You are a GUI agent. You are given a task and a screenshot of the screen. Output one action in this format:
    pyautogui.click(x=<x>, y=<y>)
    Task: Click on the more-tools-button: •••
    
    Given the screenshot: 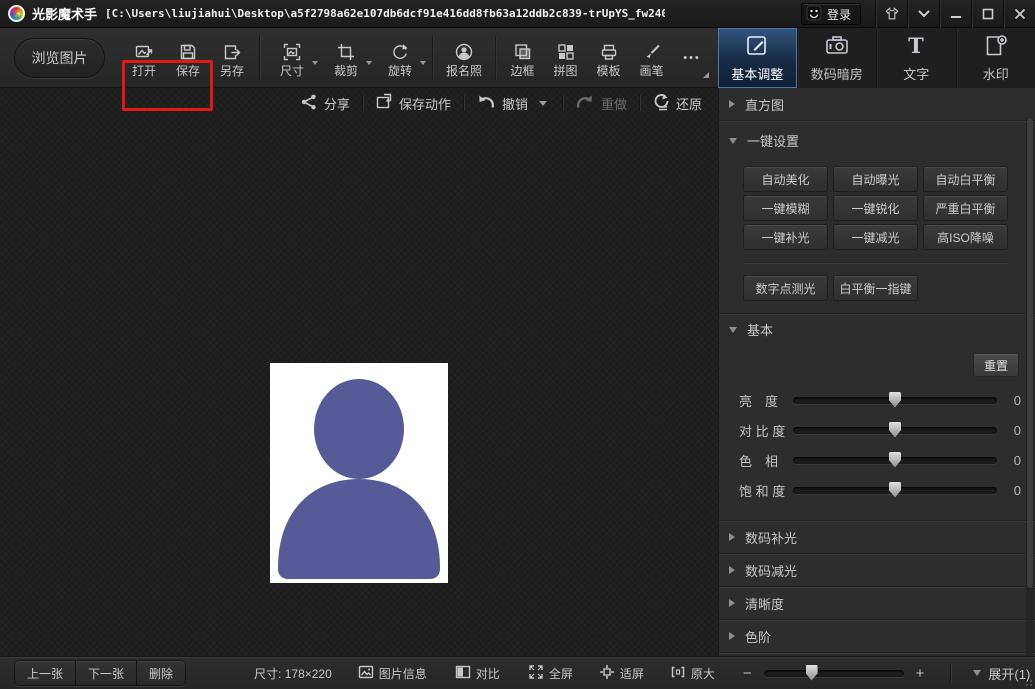 What is the action you would take?
    pyautogui.click(x=692, y=58)
    